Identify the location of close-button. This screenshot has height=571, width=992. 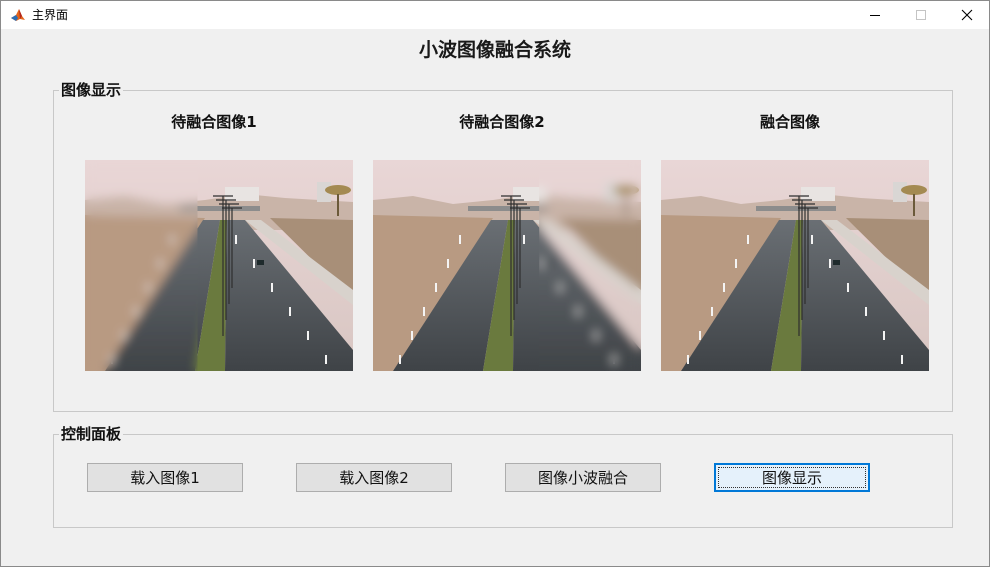
(967, 15).